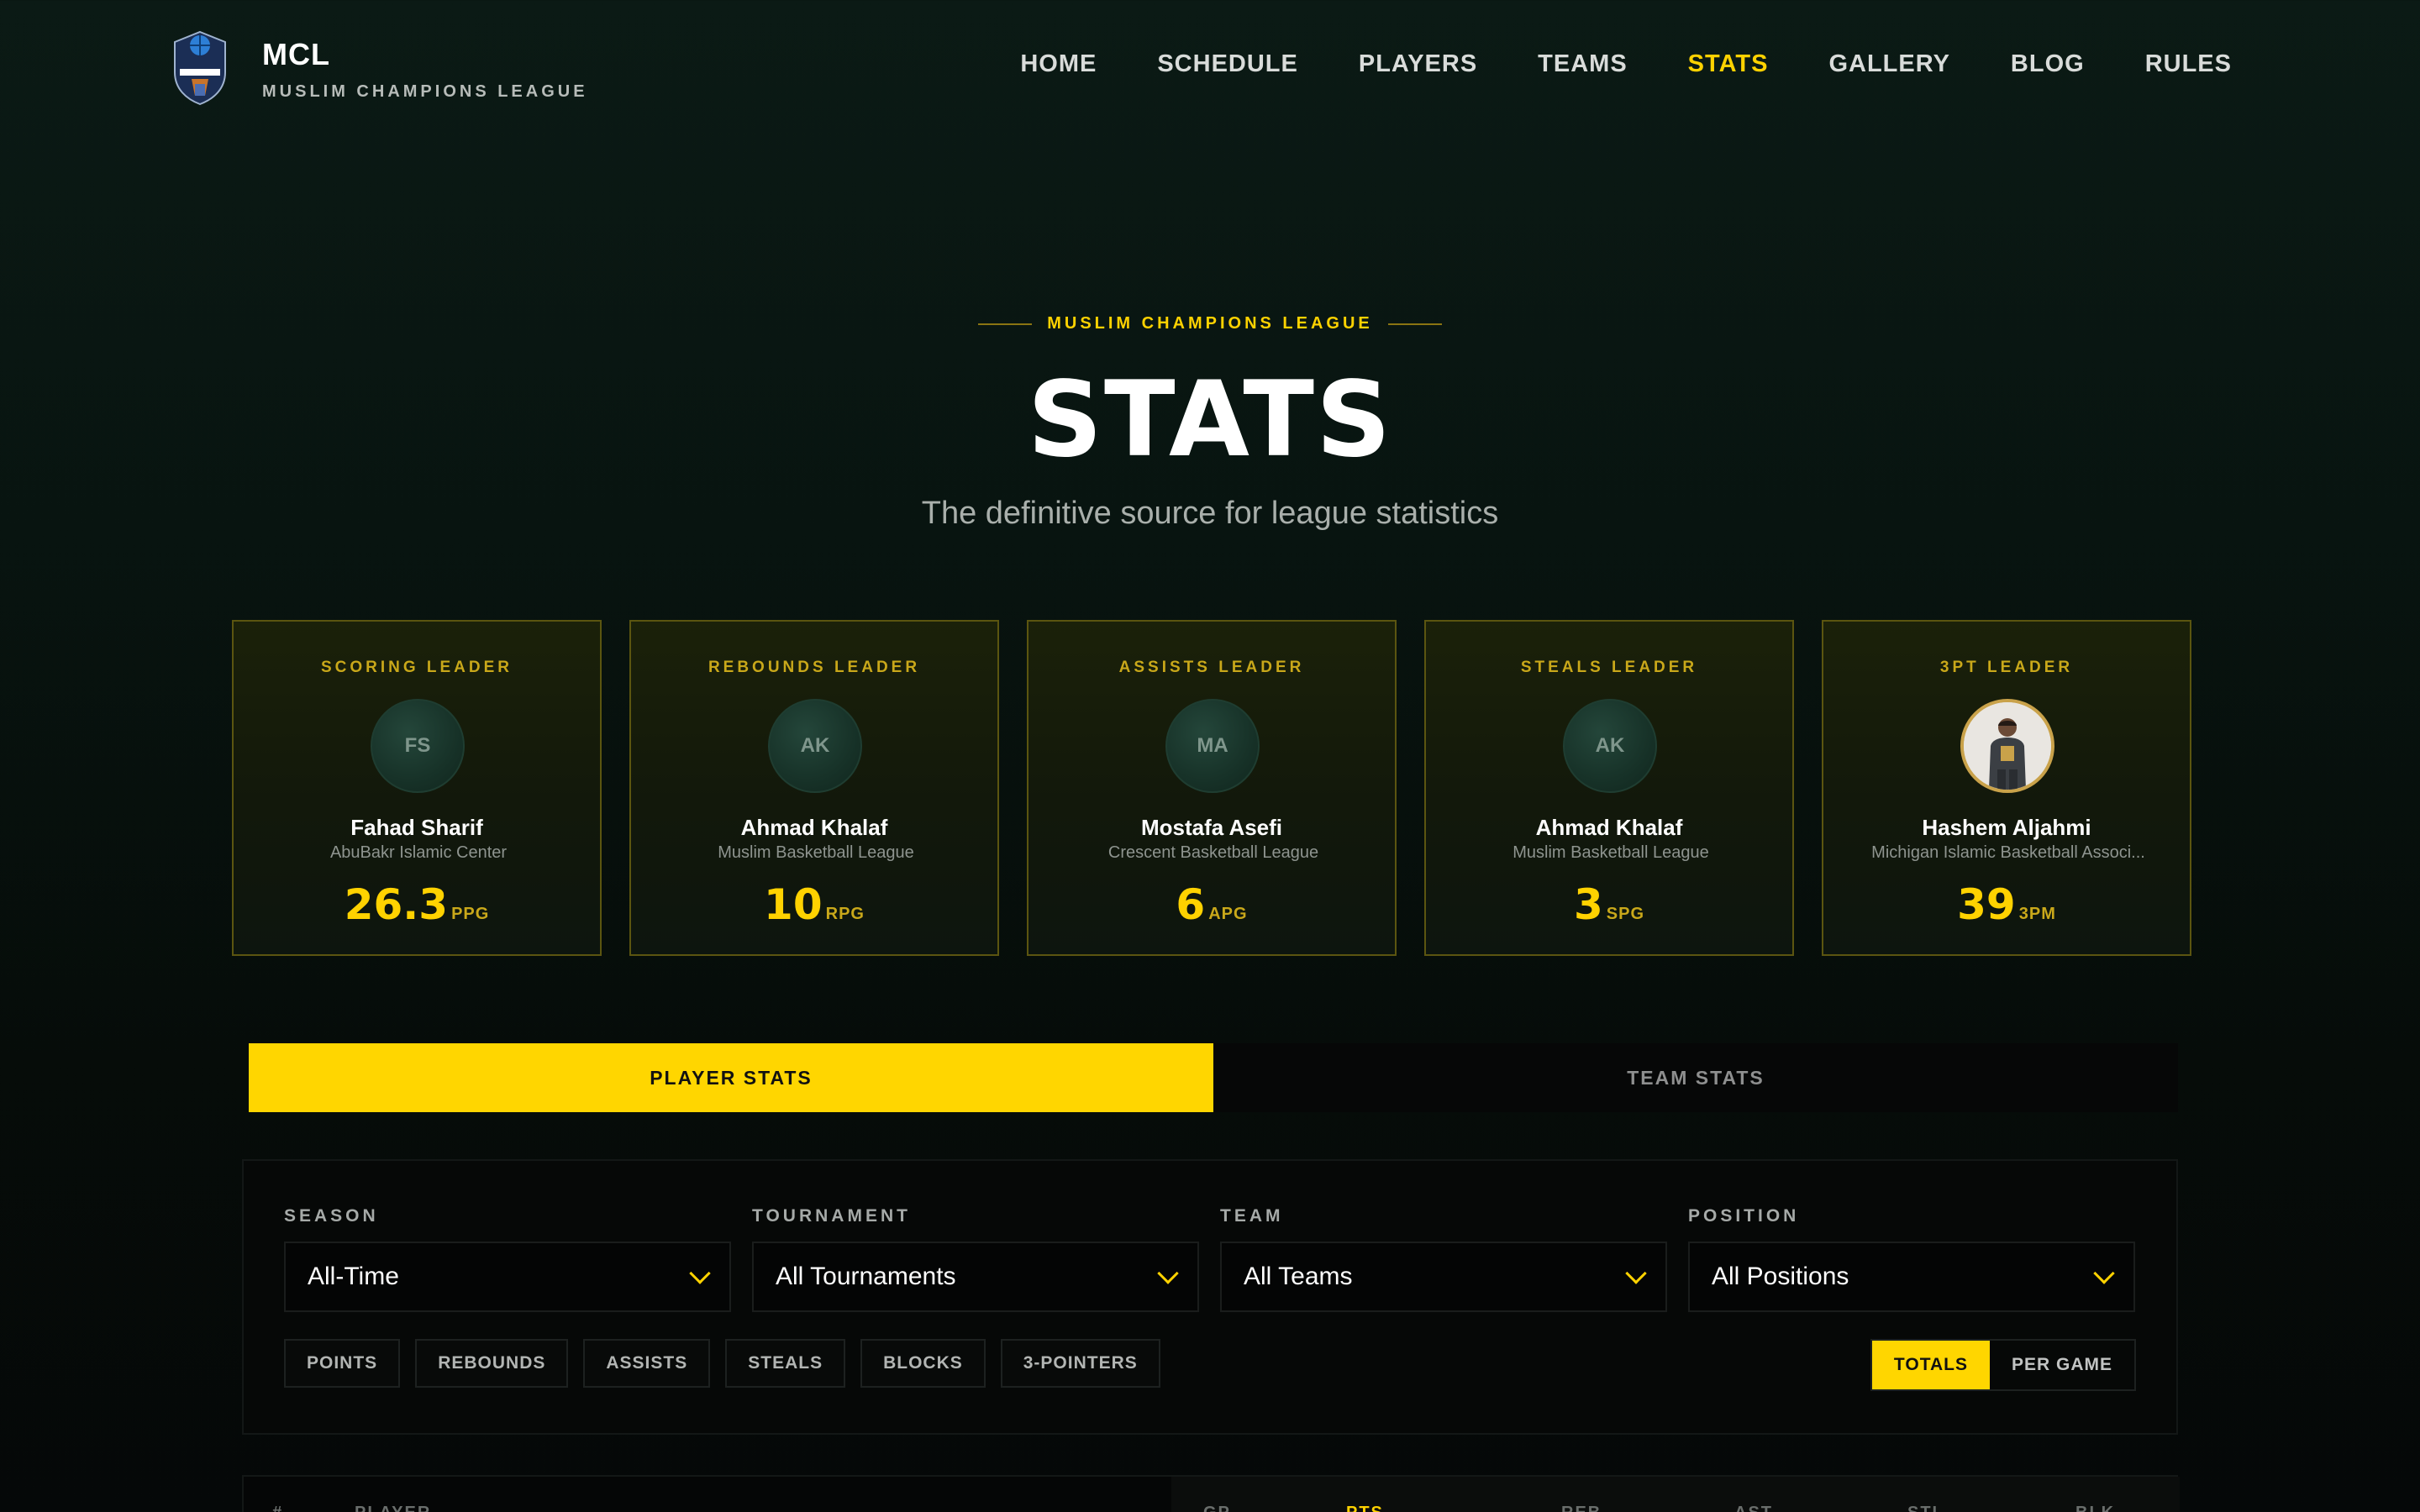 Image resolution: width=2420 pixels, height=1512 pixels. Describe the element at coordinates (1676, 1494) in the screenshot. I see `stats-columns-bg` at that location.